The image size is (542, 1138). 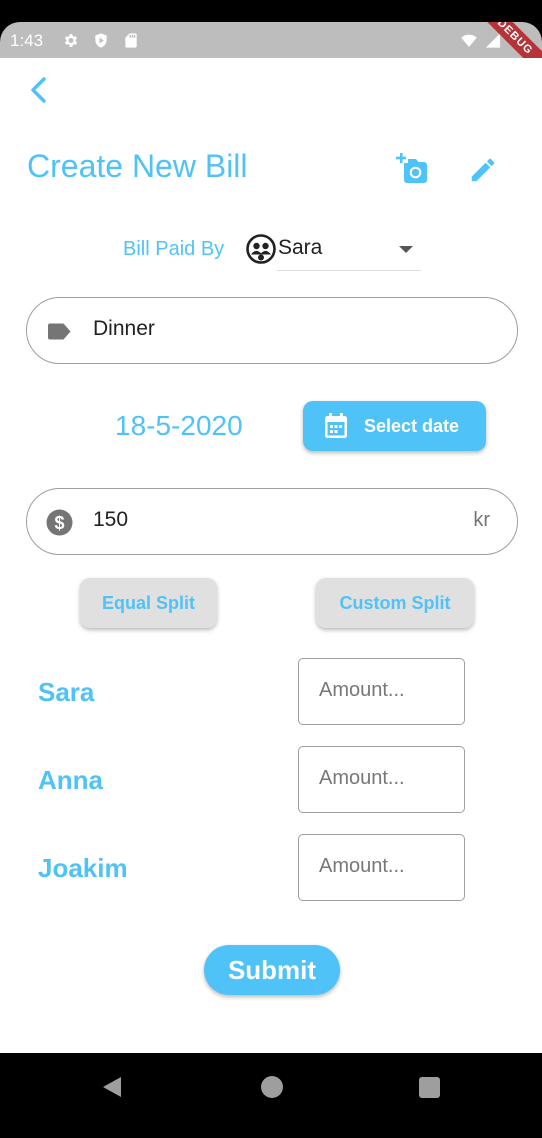 What do you see at coordinates (300, 247) in the screenshot?
I see `paid-by-selected-value: Sara` at bounding box center [300, 247].